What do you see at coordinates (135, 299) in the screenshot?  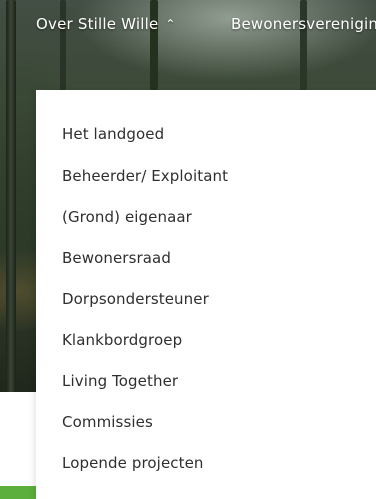 I see `menu-item-dorpsondersteuner: Dorpsondersteuner` at bounding box center [135, 299].